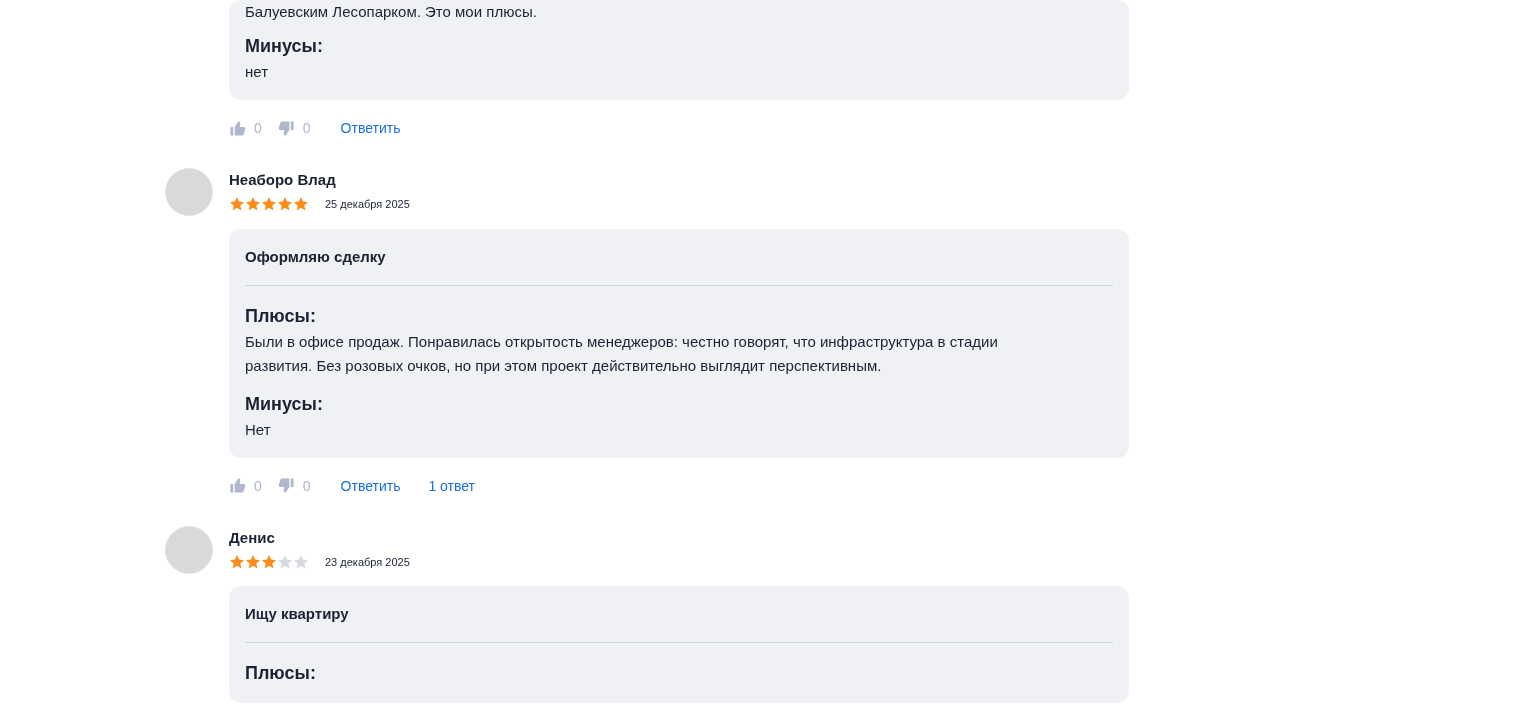 This screenshot has height=716, width=1518. What do you see at coordinates (391, 12) in the screenshot?
I see `pros-text: Балуевским Лесопарком. Это мои плюсы.` at bounding box center [391, 12].